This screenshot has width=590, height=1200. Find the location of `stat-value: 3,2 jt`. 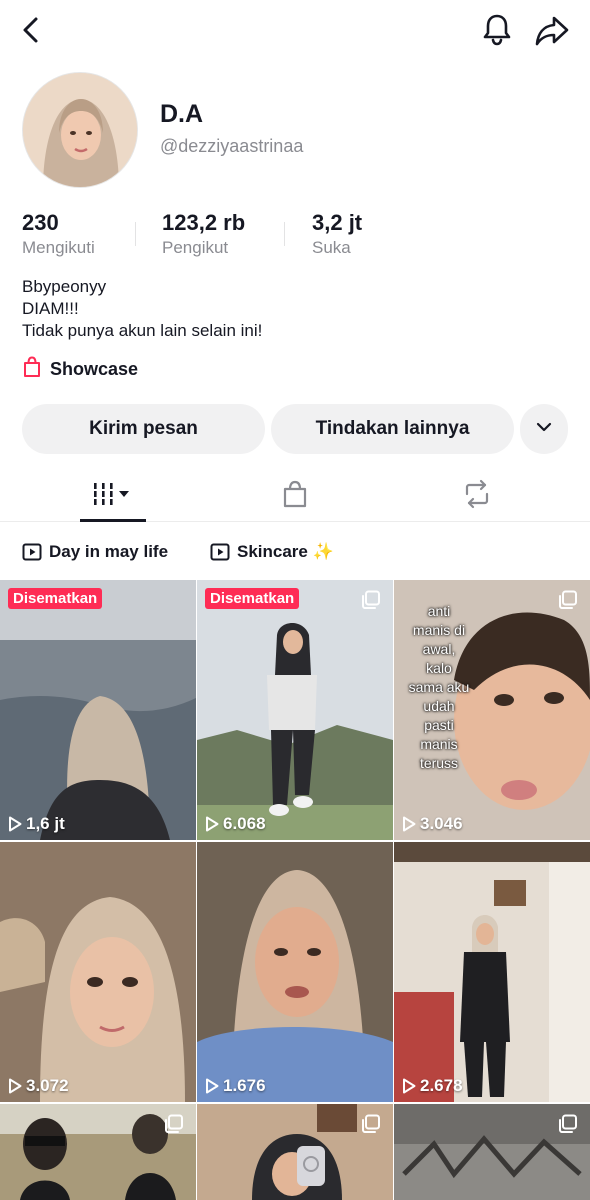

stat-value: 3,2 jt is located at coordinates (337, 222).